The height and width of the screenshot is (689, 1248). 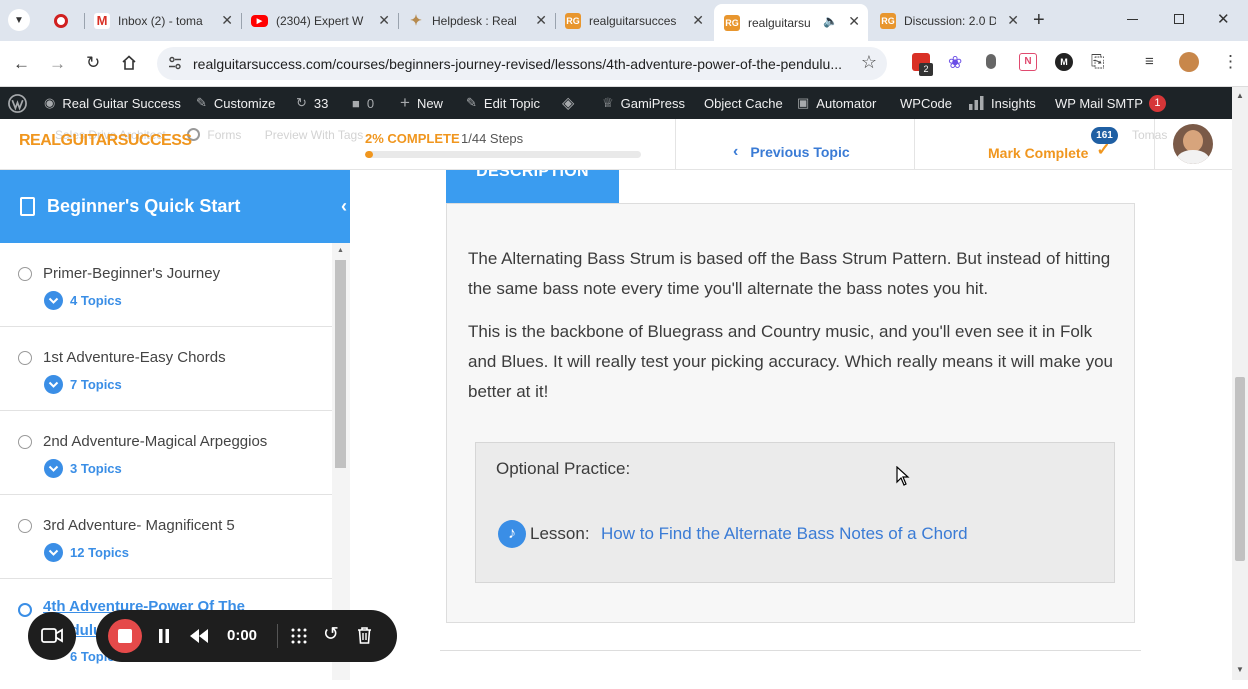 I want to click on lesson-title: 3rd Adventure- Magnificent 5, so click(x=139, y=525).